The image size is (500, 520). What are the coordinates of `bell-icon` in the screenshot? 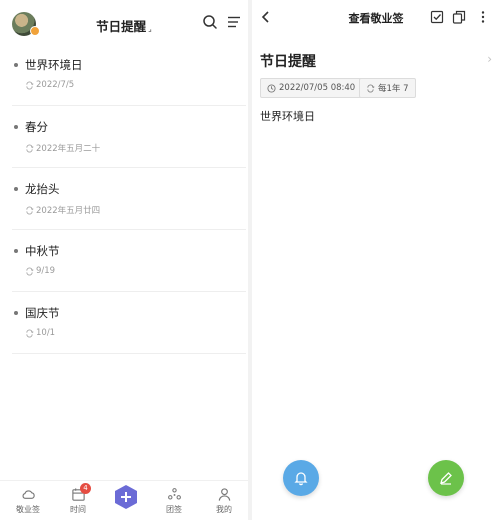 It's located at (301, 479).